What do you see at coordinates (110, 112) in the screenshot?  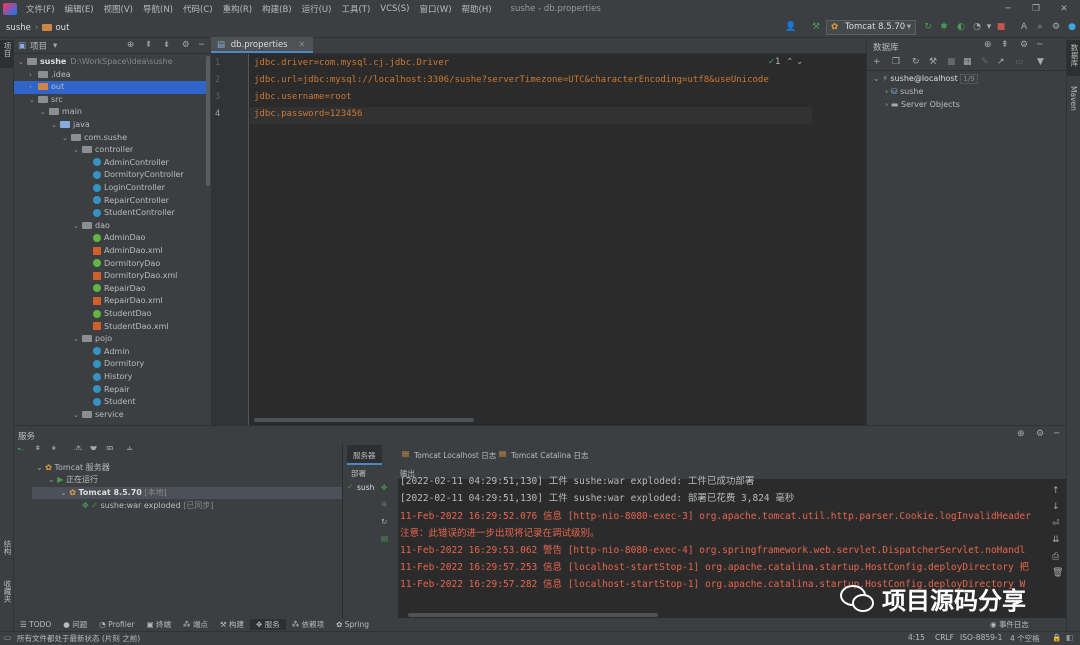 I see `project-tree-item: ⌄ main` at bounding box center [110, 112].